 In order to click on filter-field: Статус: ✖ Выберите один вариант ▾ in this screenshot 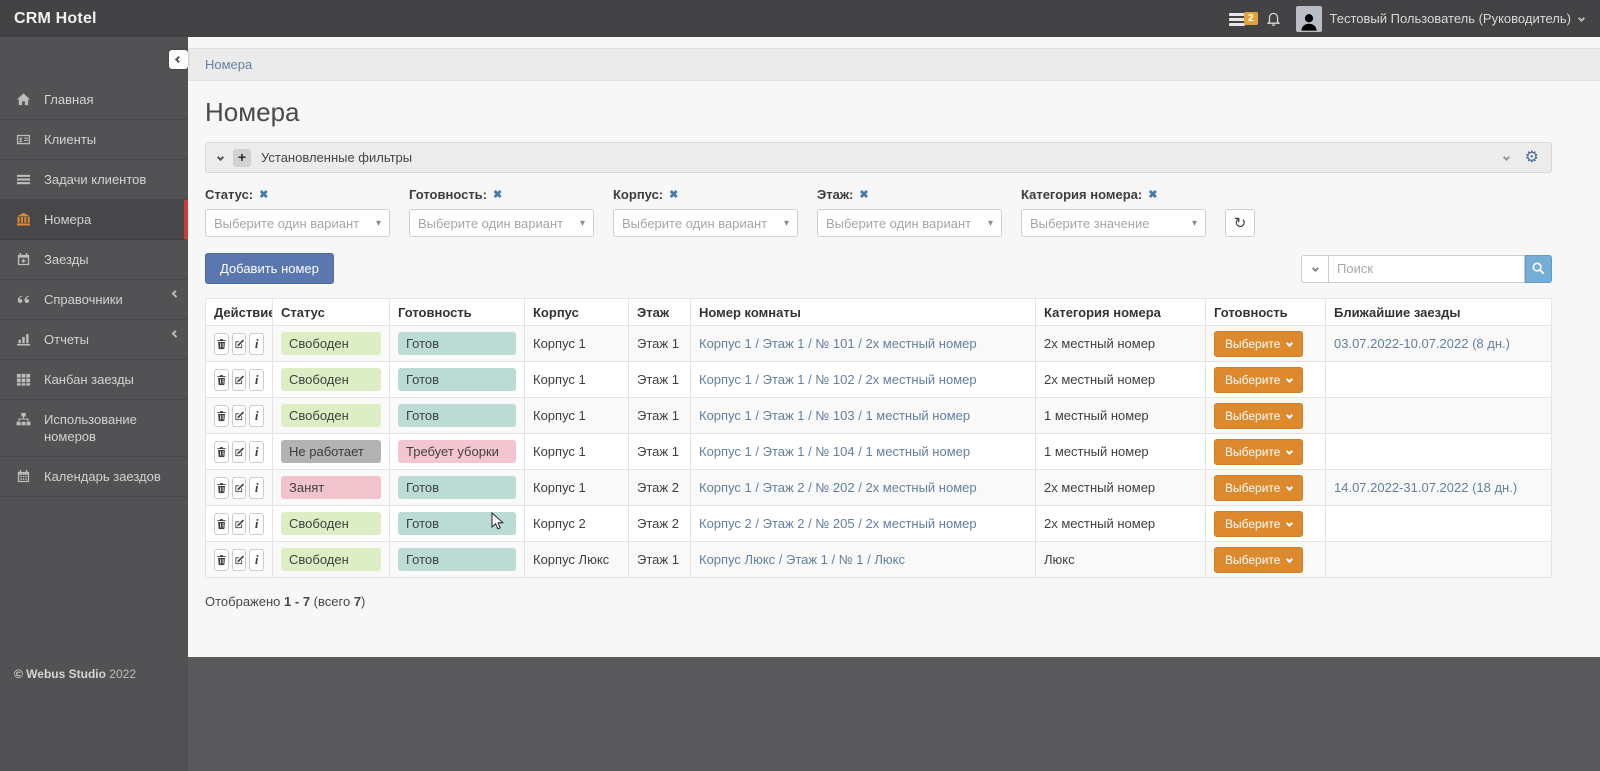, I will do `click(297, 212)`.